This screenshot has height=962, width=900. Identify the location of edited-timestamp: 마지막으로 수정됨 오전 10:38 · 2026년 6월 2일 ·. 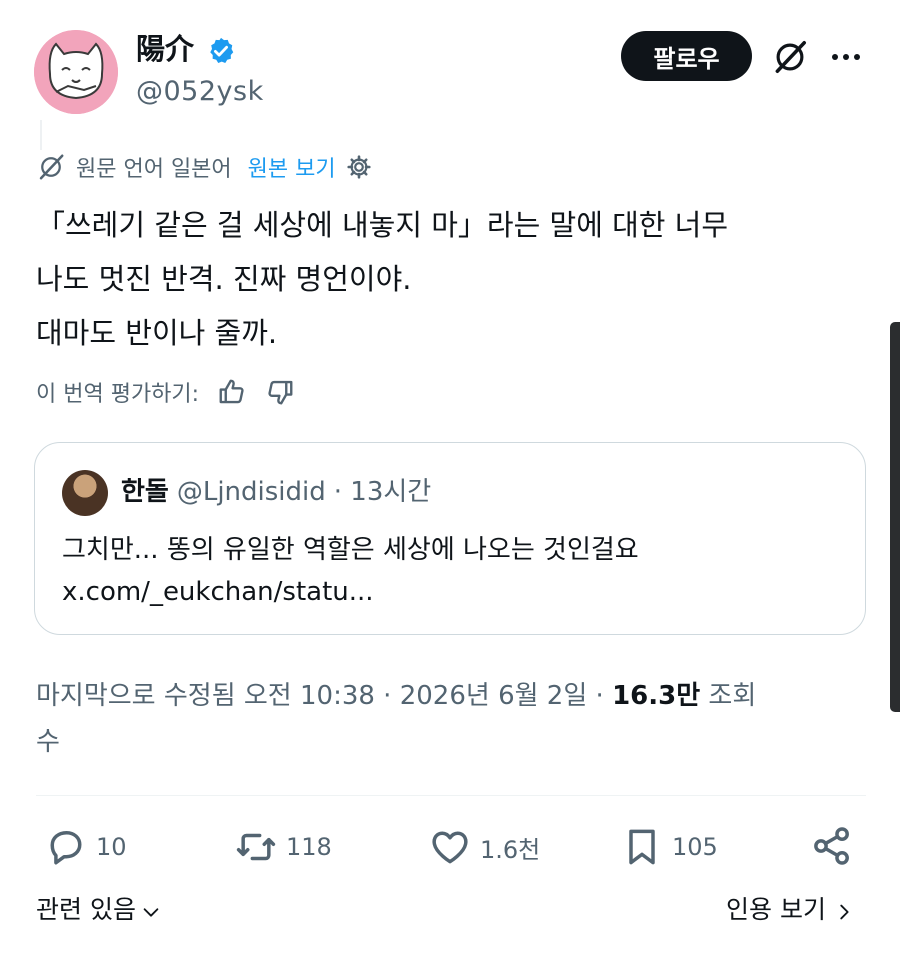
(324, 696).